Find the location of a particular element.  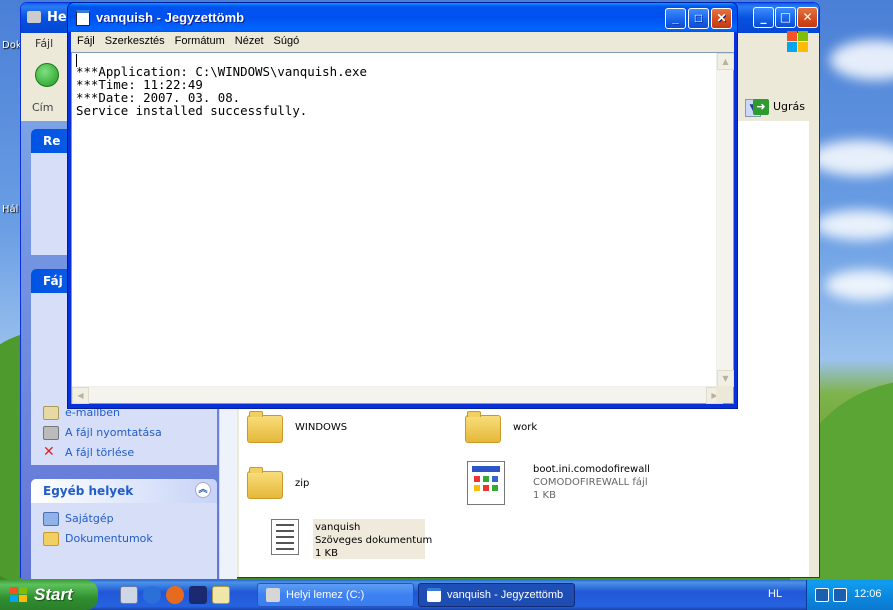

file-name: zip is located at coordinates (302, 483).